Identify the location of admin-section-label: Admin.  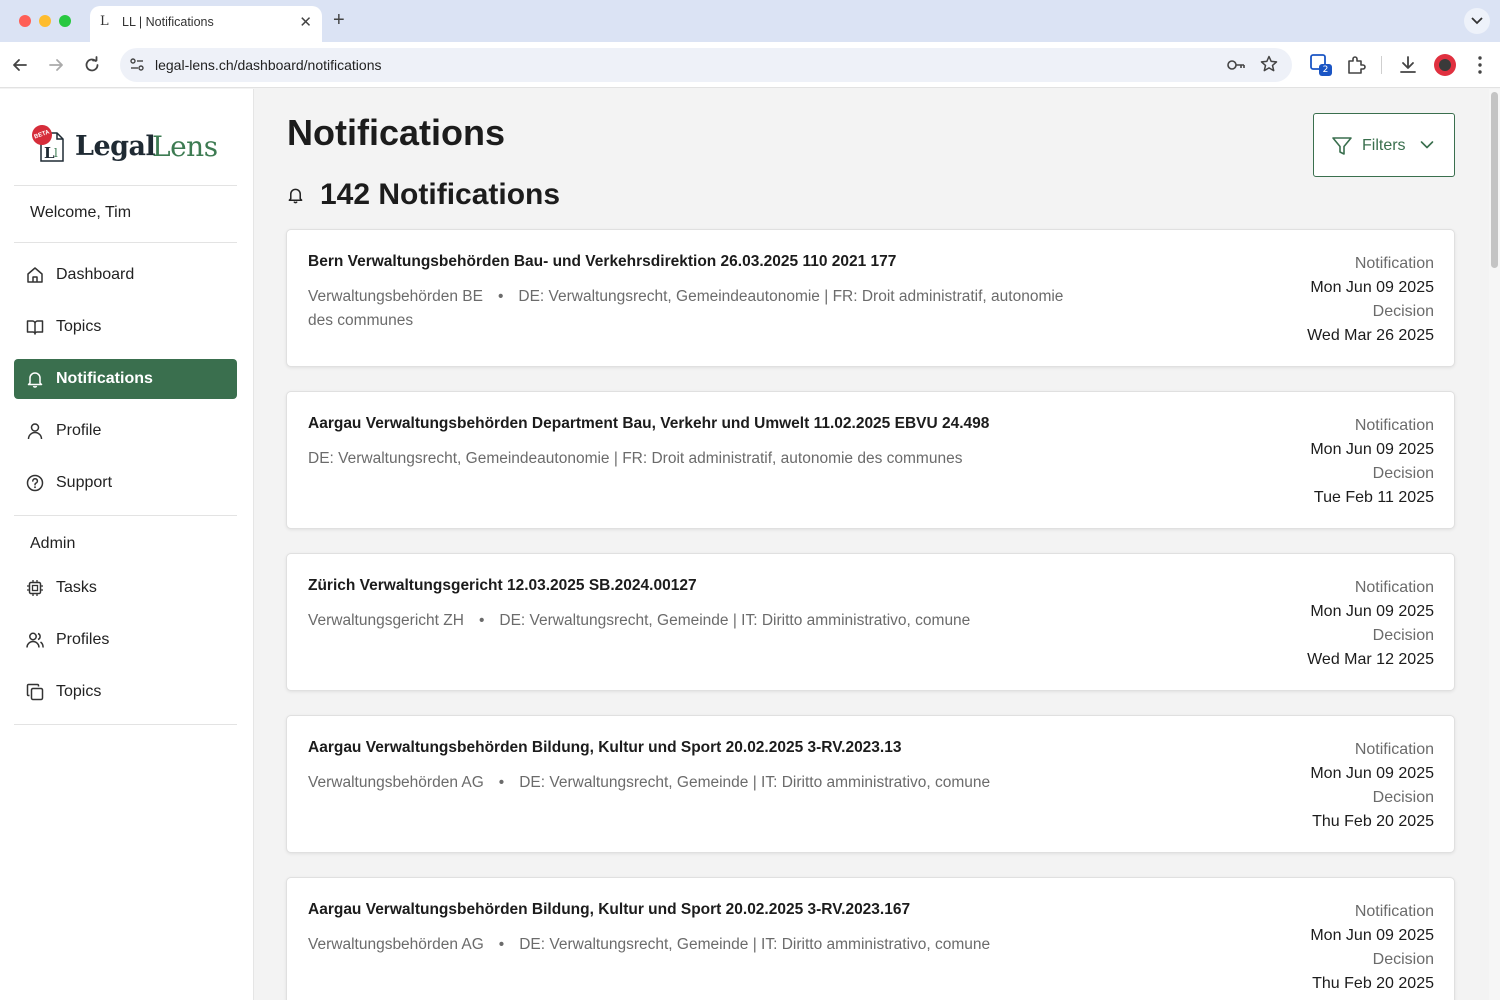
(53, 543).